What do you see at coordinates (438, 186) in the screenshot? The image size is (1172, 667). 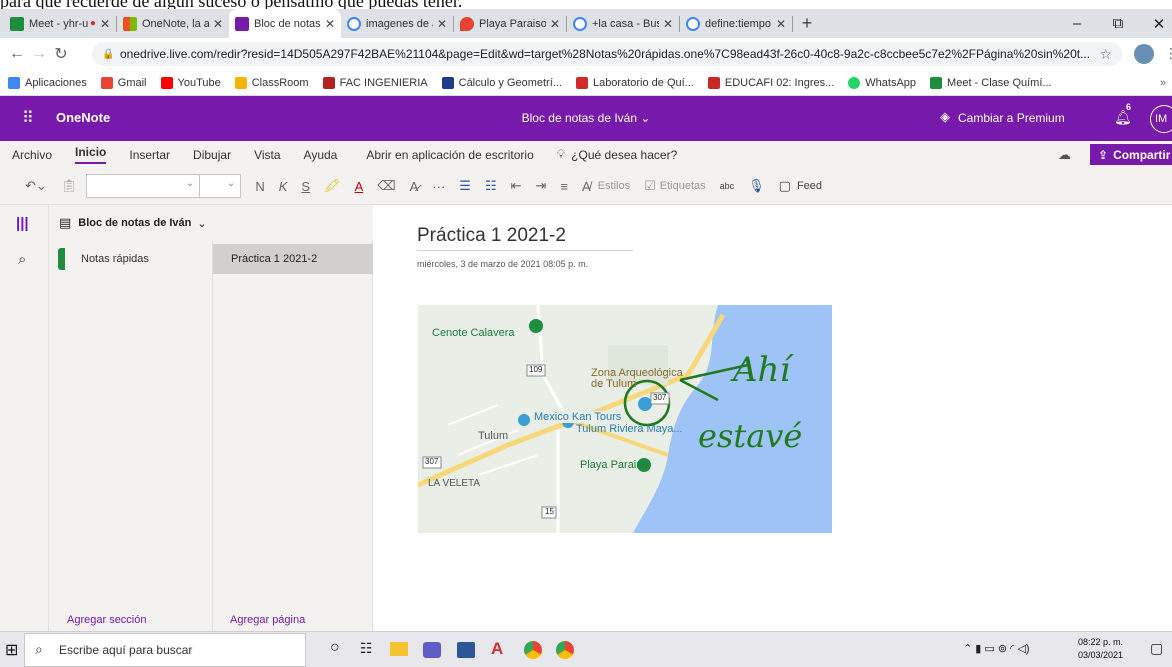 I see `more-options-button: ···` at bounding box center [438, 186].